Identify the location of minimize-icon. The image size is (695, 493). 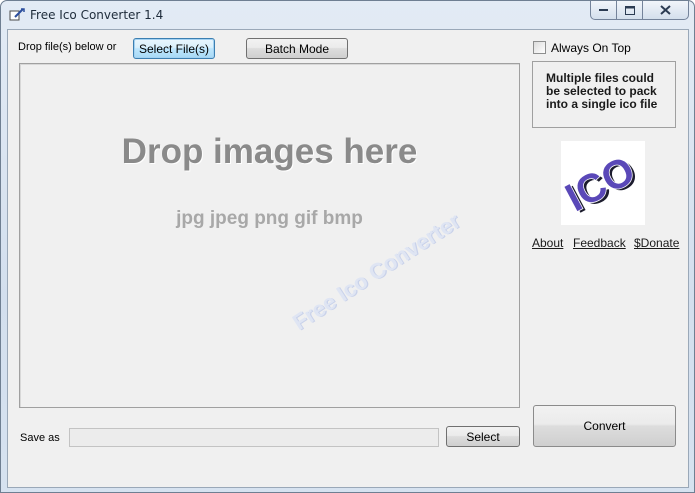
(603, 10).